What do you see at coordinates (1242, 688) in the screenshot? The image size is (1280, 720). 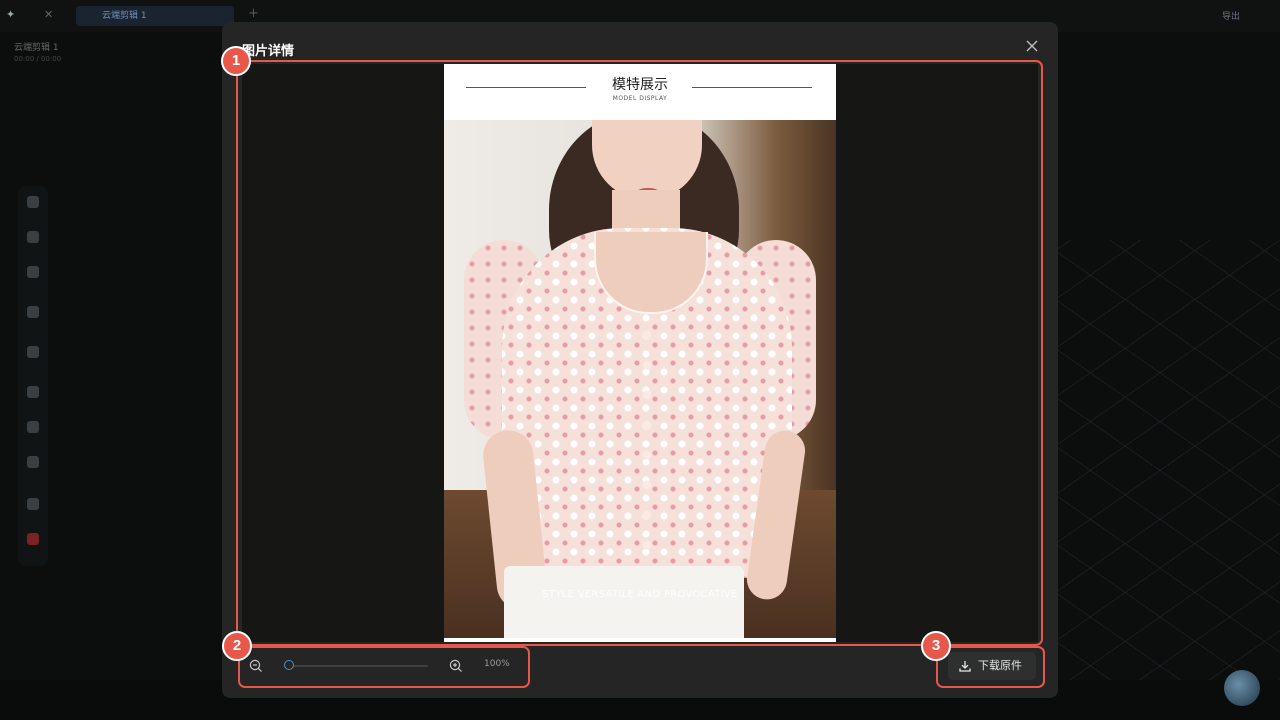 I see `avatar` at bounding box center [1242, 688].